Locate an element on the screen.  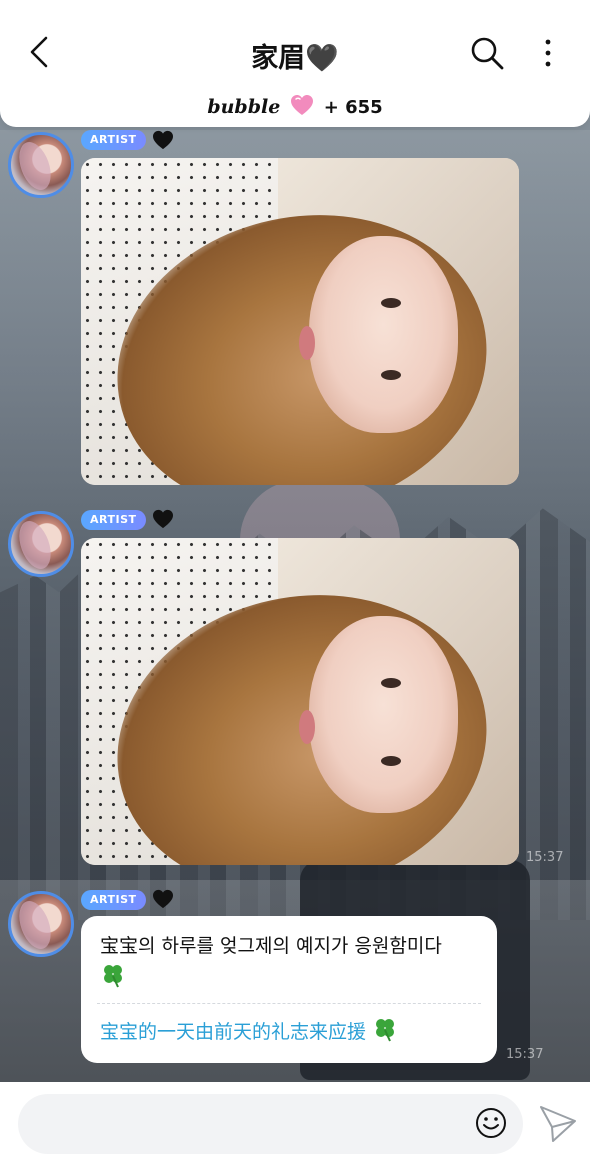
chat-title-text: 家眉 is located at coordinates (278, 58).